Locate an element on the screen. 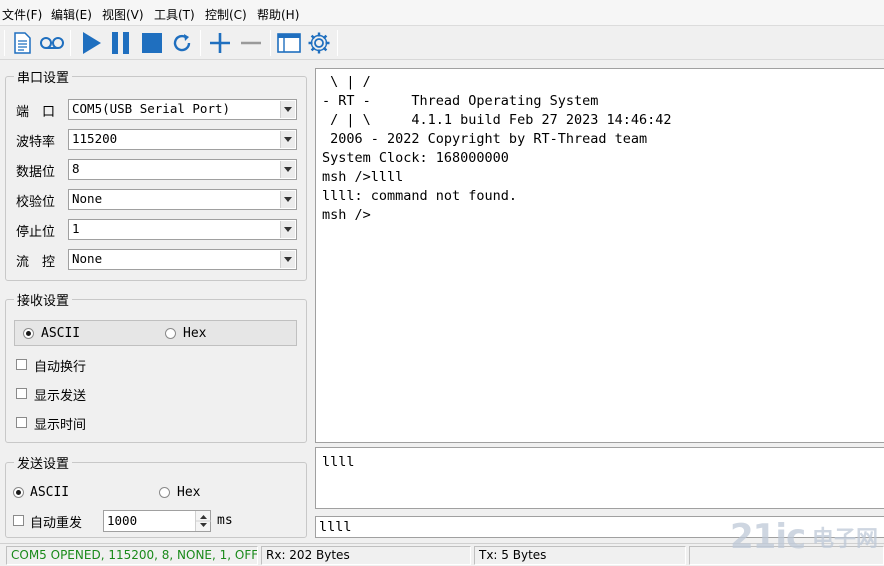 The image size is (884, 566). tx-count: Tx: 5 Bytes is located at coordinates (580, 555).